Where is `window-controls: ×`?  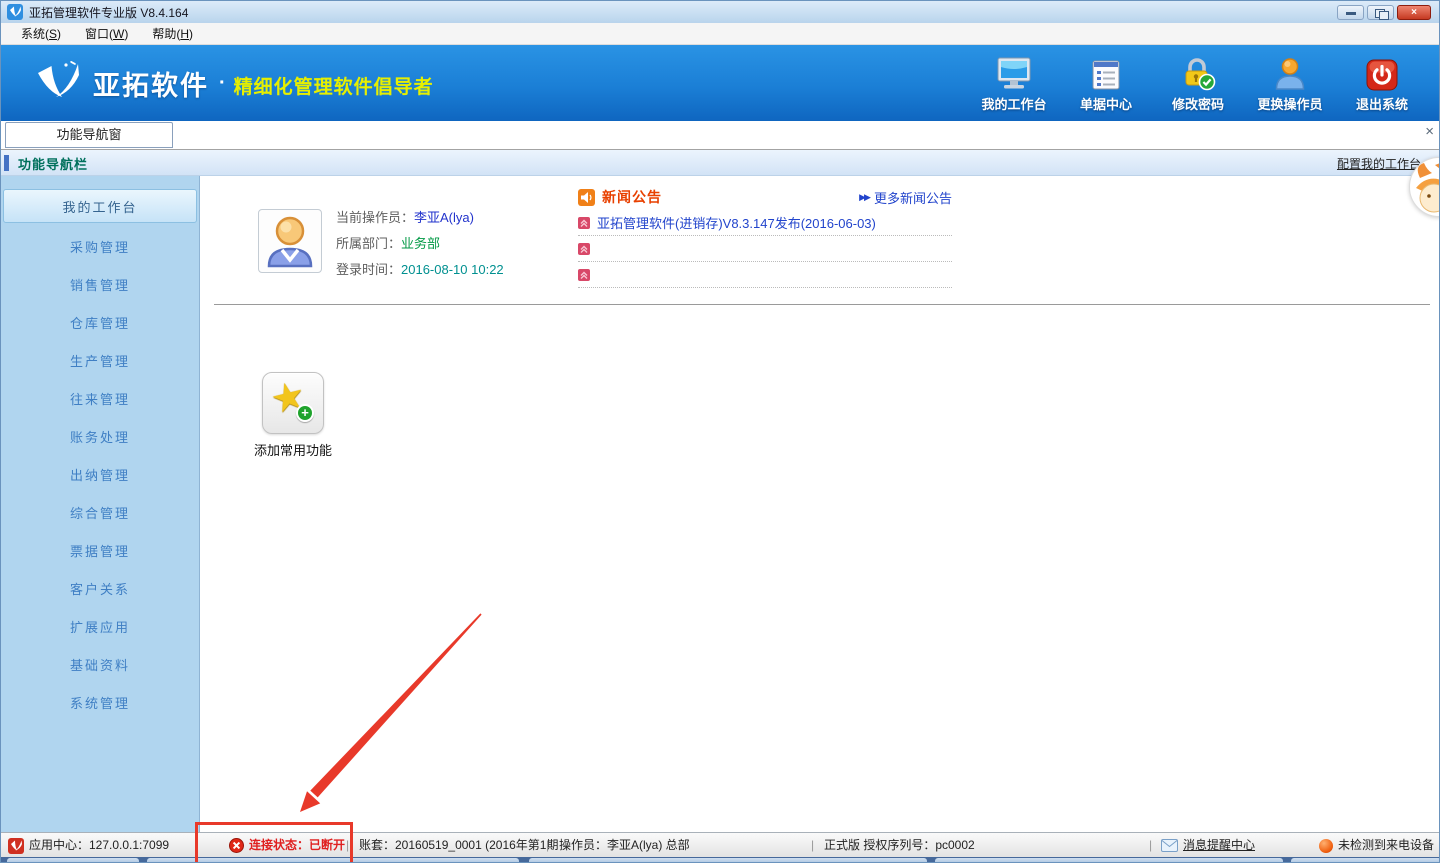
window-controls: × is located at coordinates (1388, 12).